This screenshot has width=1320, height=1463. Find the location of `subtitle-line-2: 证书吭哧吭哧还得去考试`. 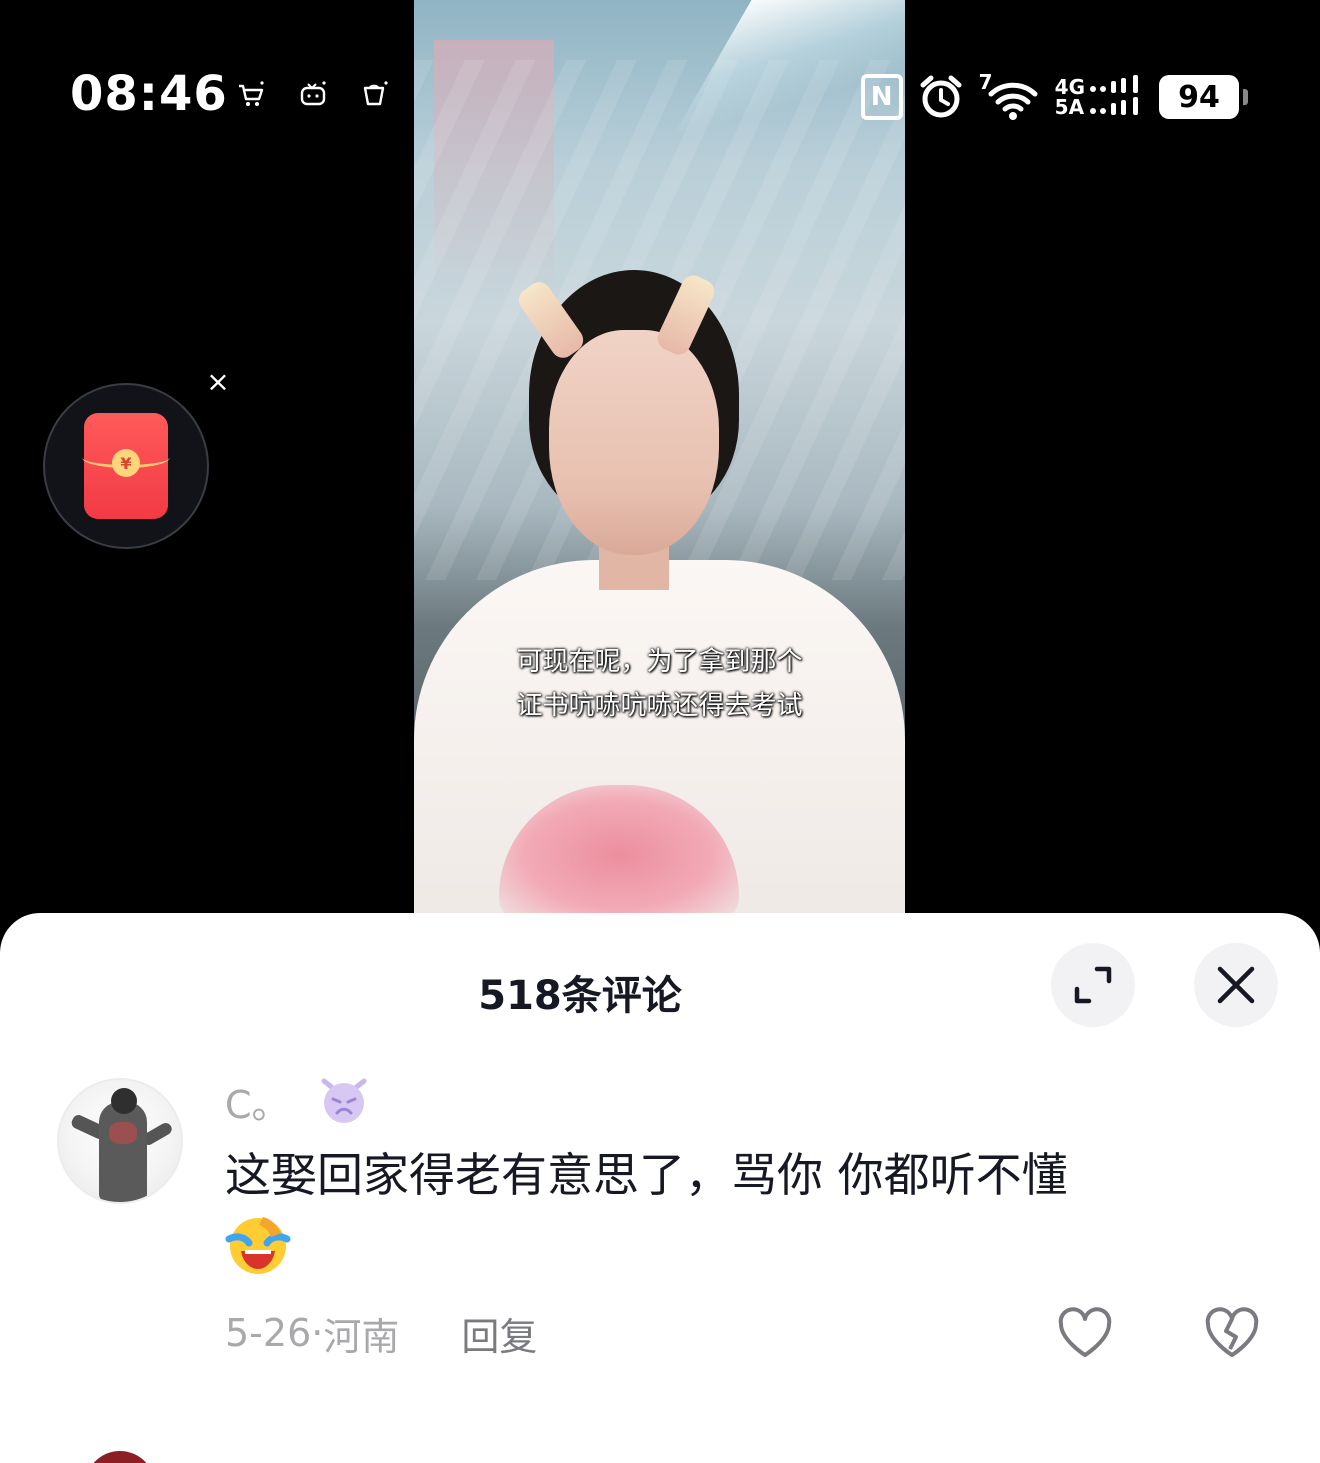

subtitle-line-2: 证书吭哧吭哧还得去考试 is located at coordinates (659, 706).